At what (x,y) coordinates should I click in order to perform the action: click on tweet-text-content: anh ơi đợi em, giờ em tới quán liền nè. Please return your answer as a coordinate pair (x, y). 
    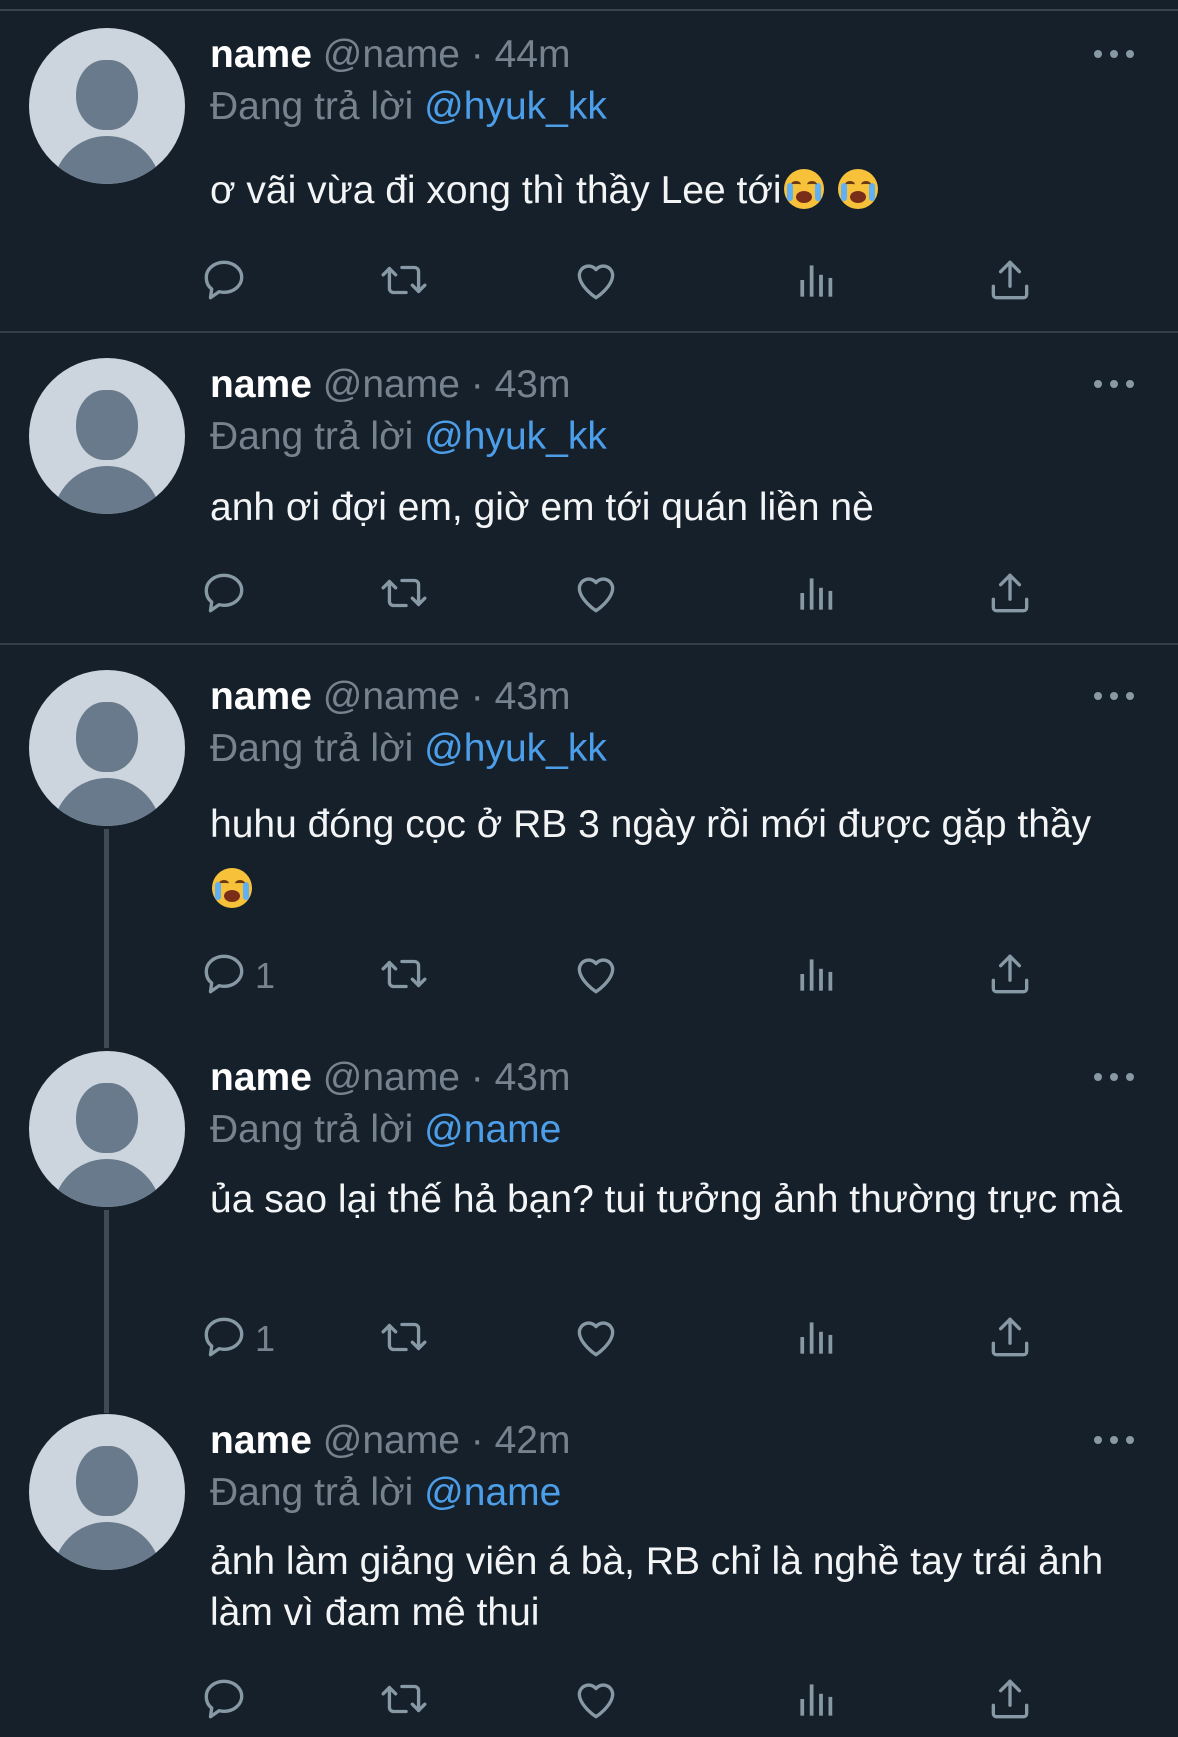
    Looking at the image, I should click on (542, 507).